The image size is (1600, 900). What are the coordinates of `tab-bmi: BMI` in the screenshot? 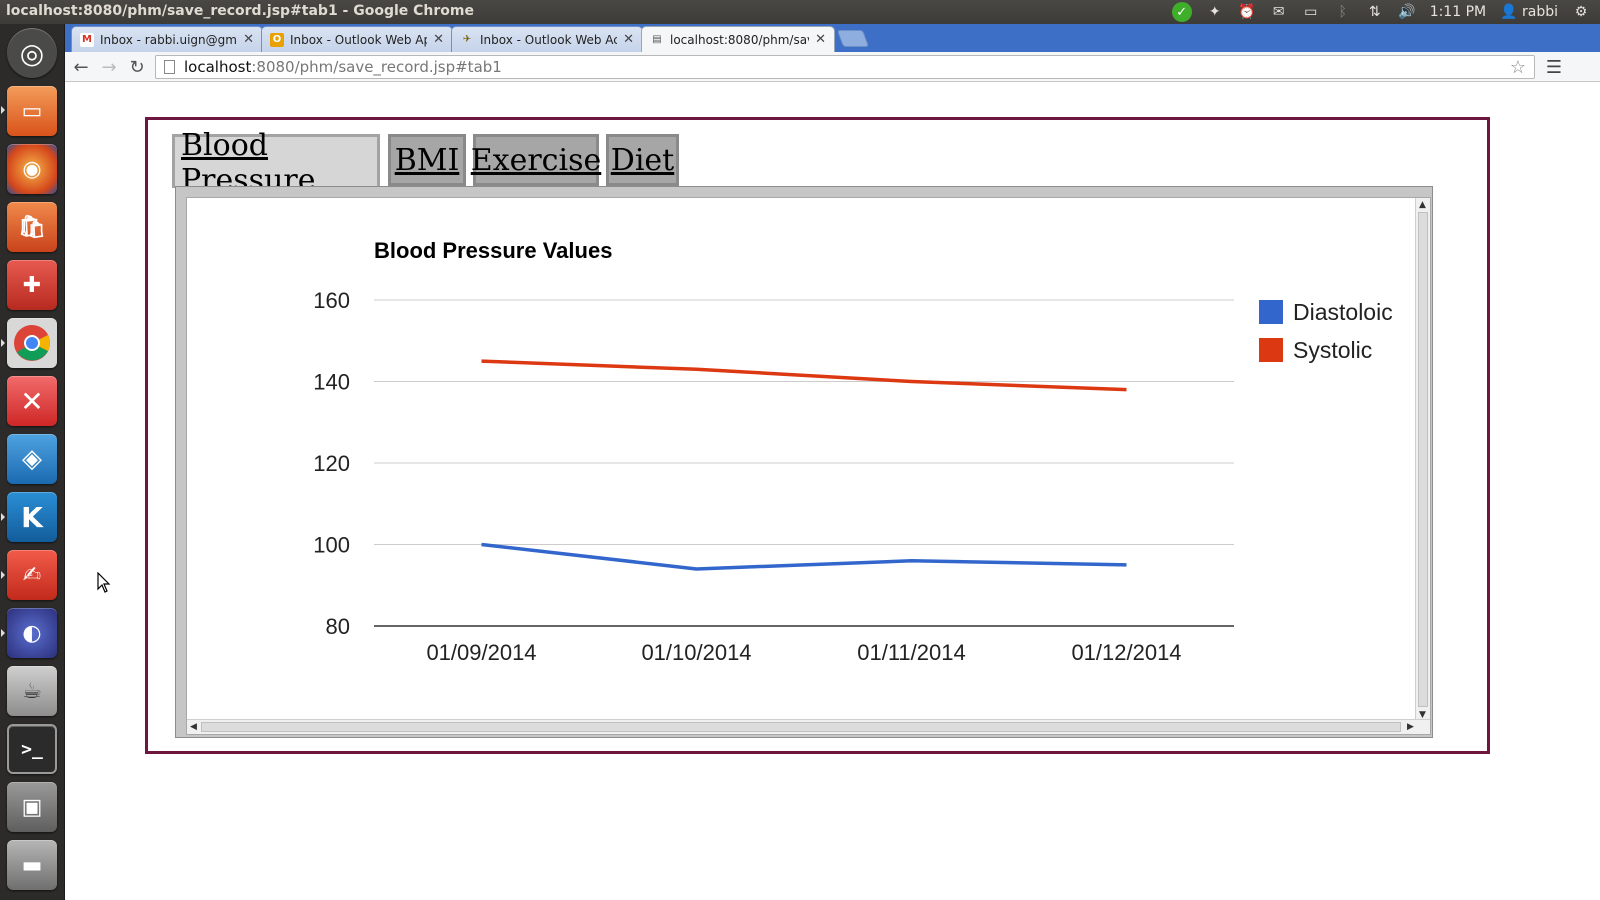 It's located at (427, 160).